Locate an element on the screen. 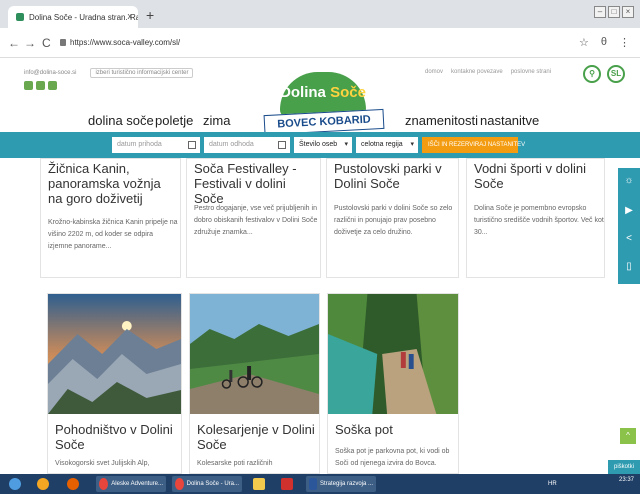 Image resolution: width=640 pixels, height=494 pixels. logo-title: Dolina Soče is located at coordinates (323, 92).